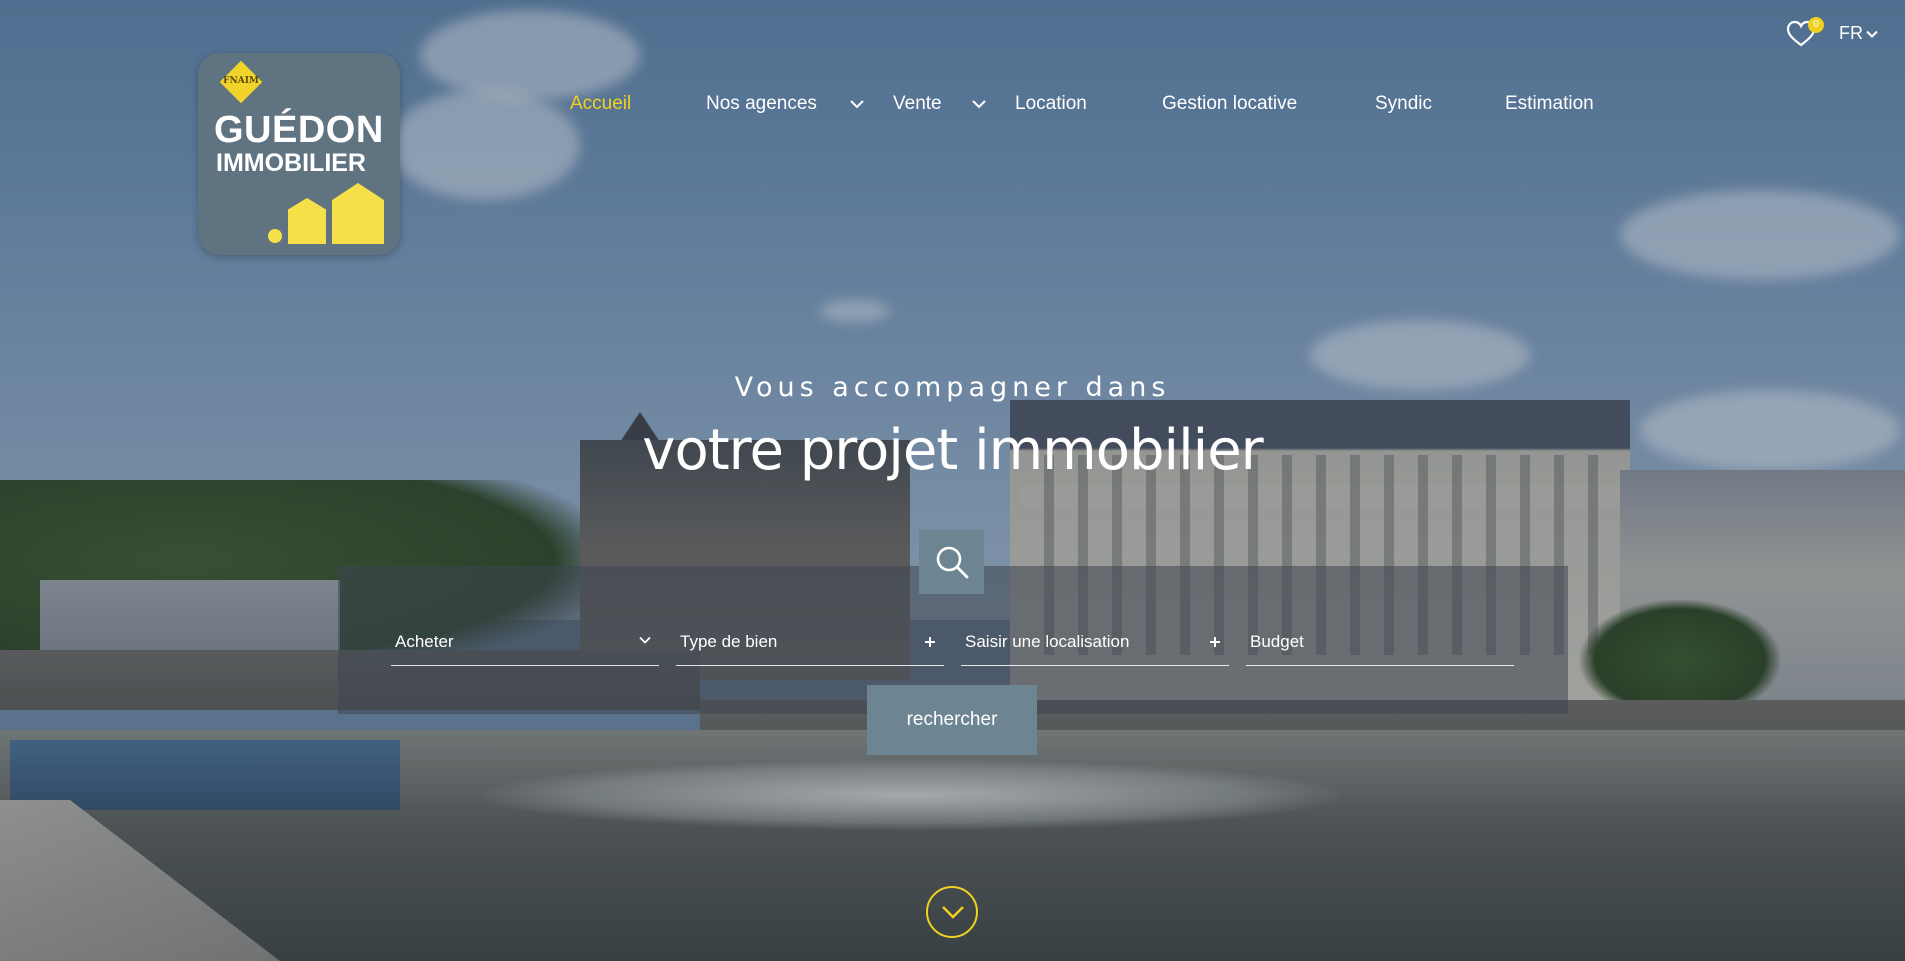 This screenshot has width=1905, height=961. I want to click on location-field: Saisir une localisation, so click(1095, 647).